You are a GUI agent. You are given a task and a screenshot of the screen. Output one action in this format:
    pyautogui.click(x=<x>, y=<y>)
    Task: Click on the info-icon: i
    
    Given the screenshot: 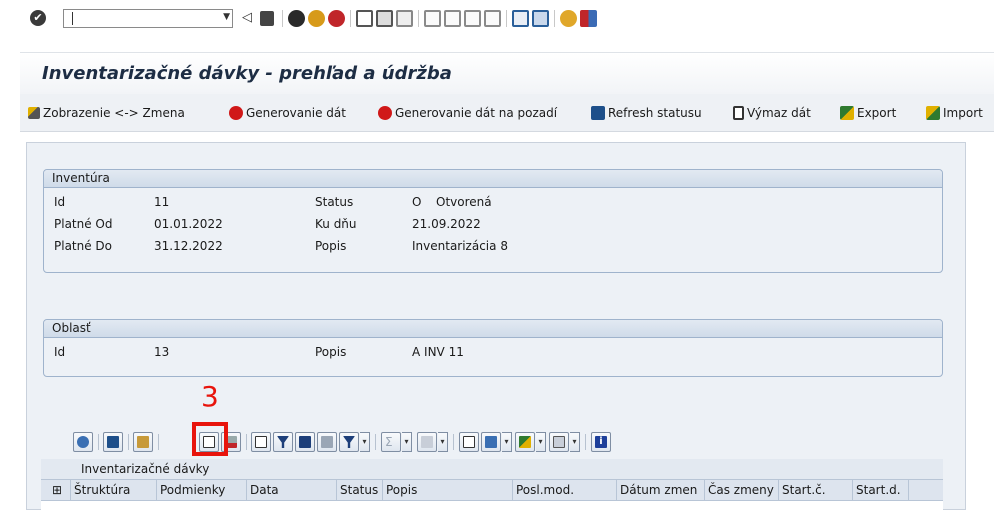 What is the action you would take?
    pyautogui.click(x=601, y=442)
    